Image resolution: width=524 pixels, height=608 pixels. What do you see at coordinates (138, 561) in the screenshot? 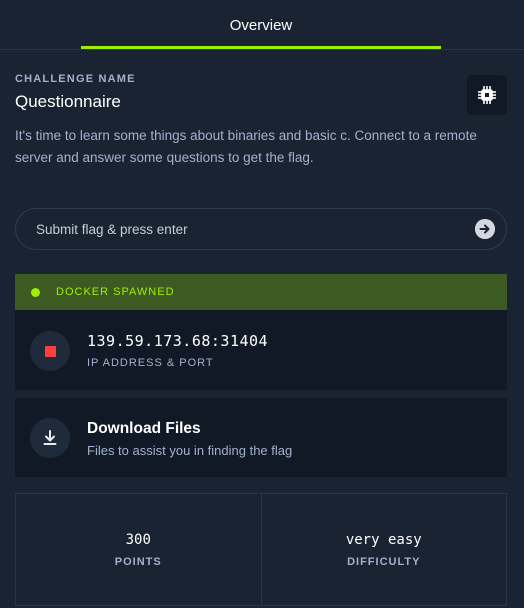
I see `points-label: POINTS` at bounding box center [138, 561].